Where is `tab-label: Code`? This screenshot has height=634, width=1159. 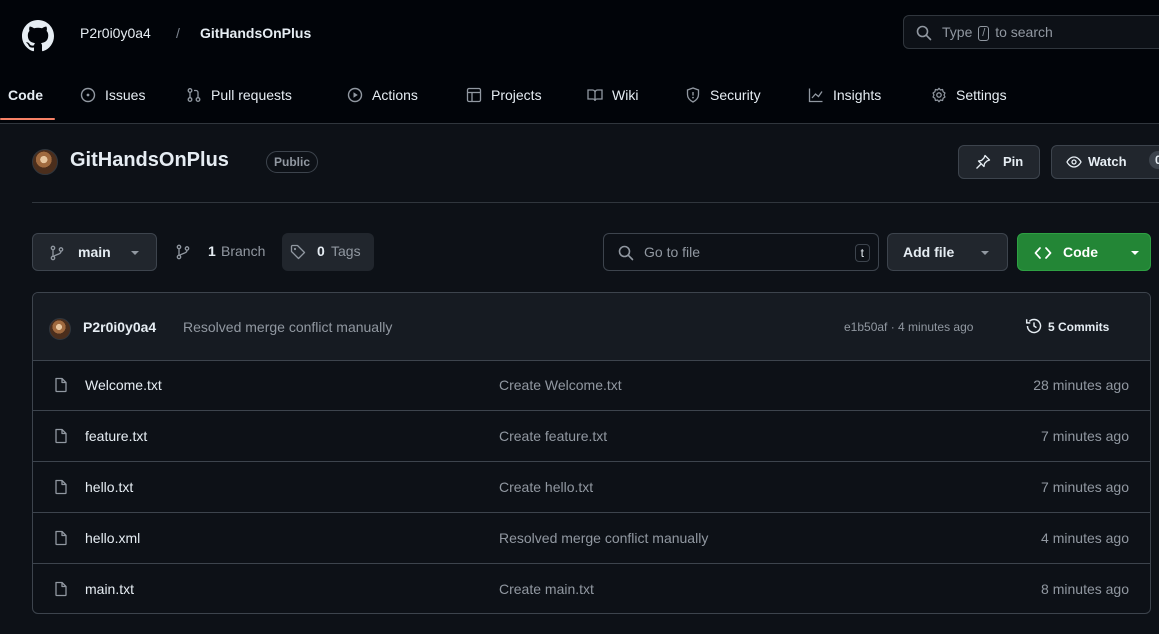 tab-label: Code is located at coordinates (25, 95).